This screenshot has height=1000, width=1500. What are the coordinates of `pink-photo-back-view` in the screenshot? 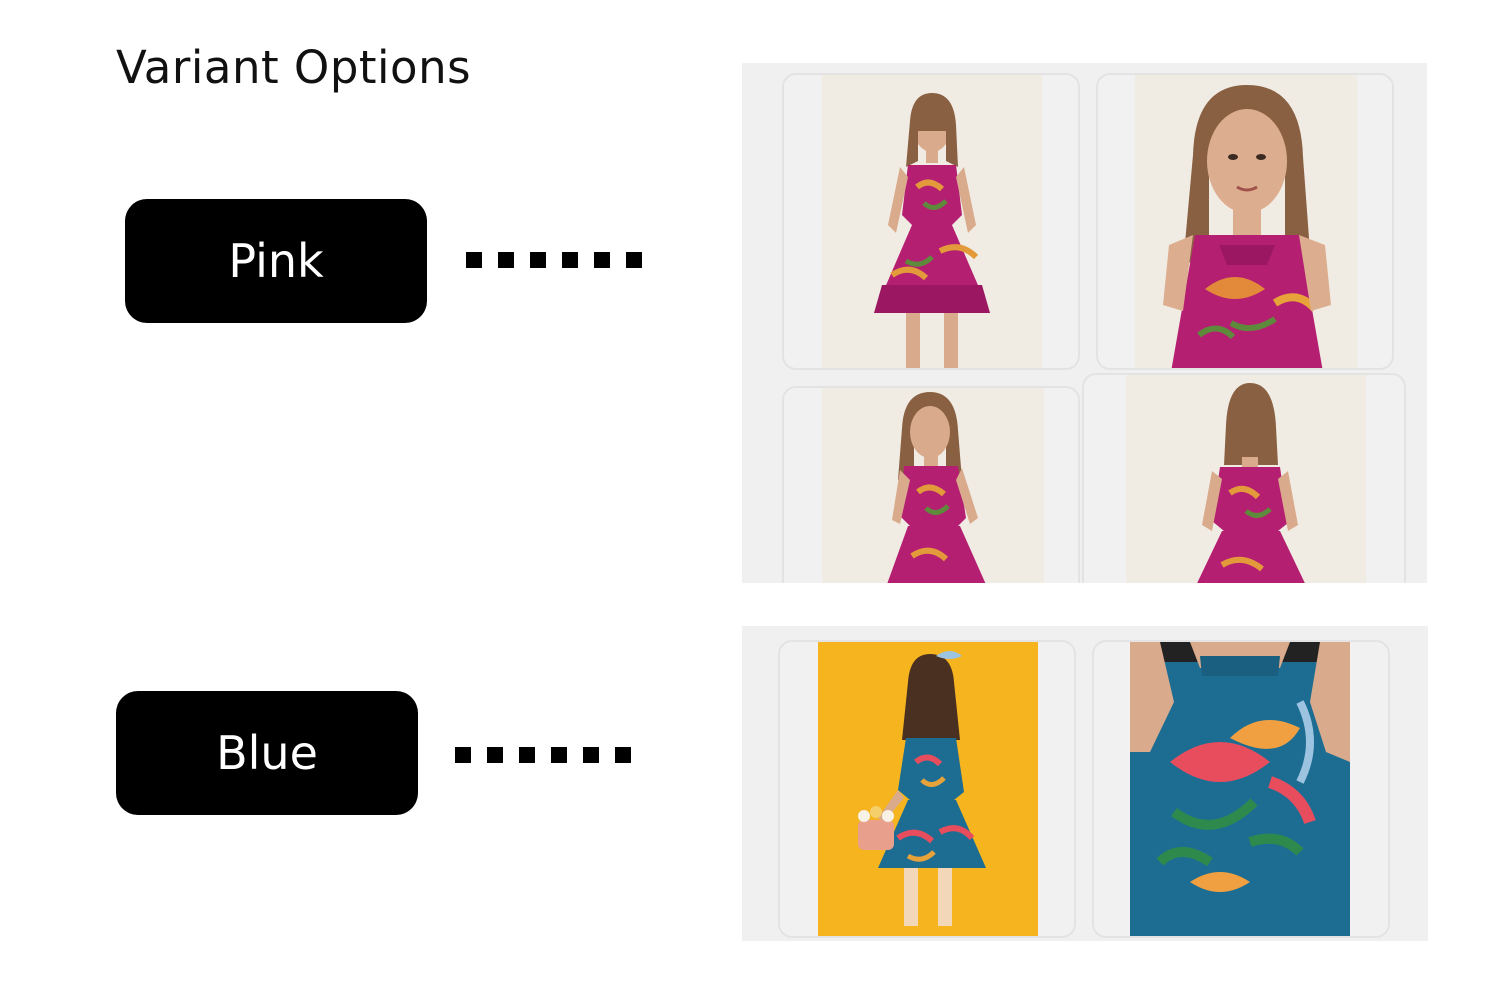 It's located at (1244, 478).